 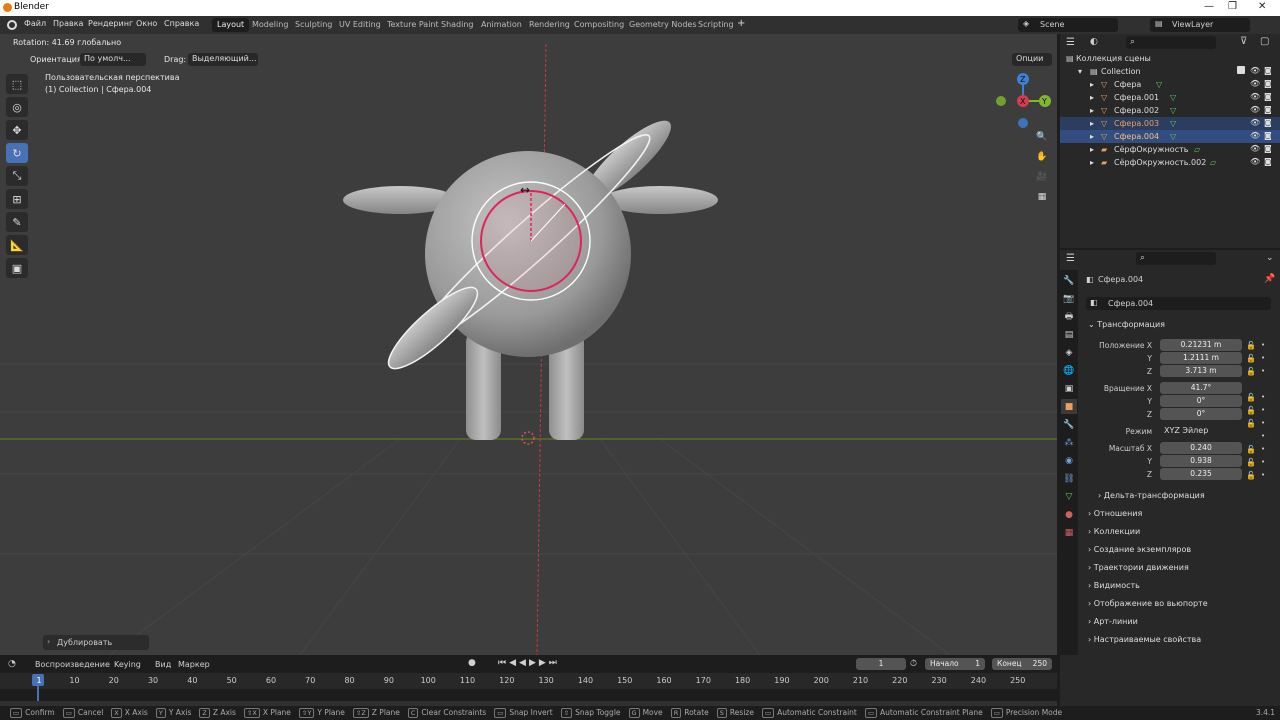 I want to click on world-tab-icon: 🌐, so click(x=1069, y=370).